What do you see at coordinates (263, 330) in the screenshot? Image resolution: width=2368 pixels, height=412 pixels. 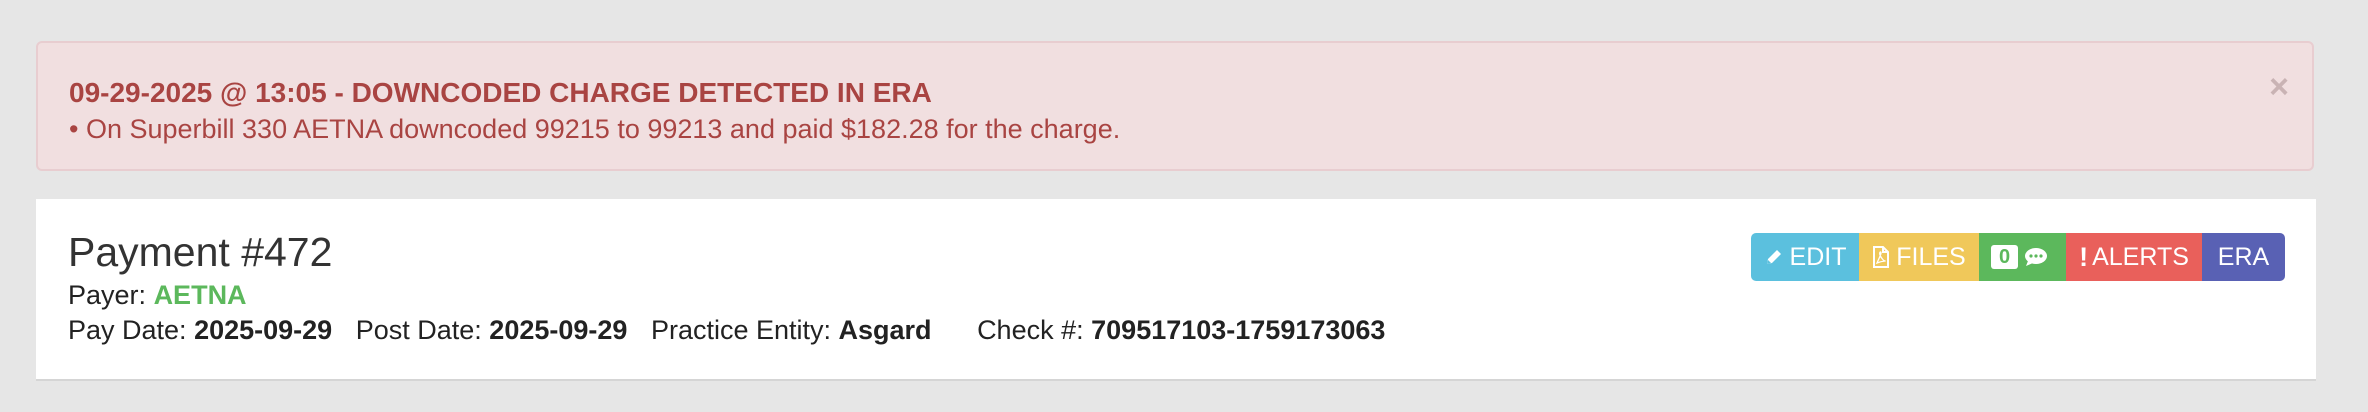 I see `pay-date-value: 2025-09-29` at bounding box center [263, 330].